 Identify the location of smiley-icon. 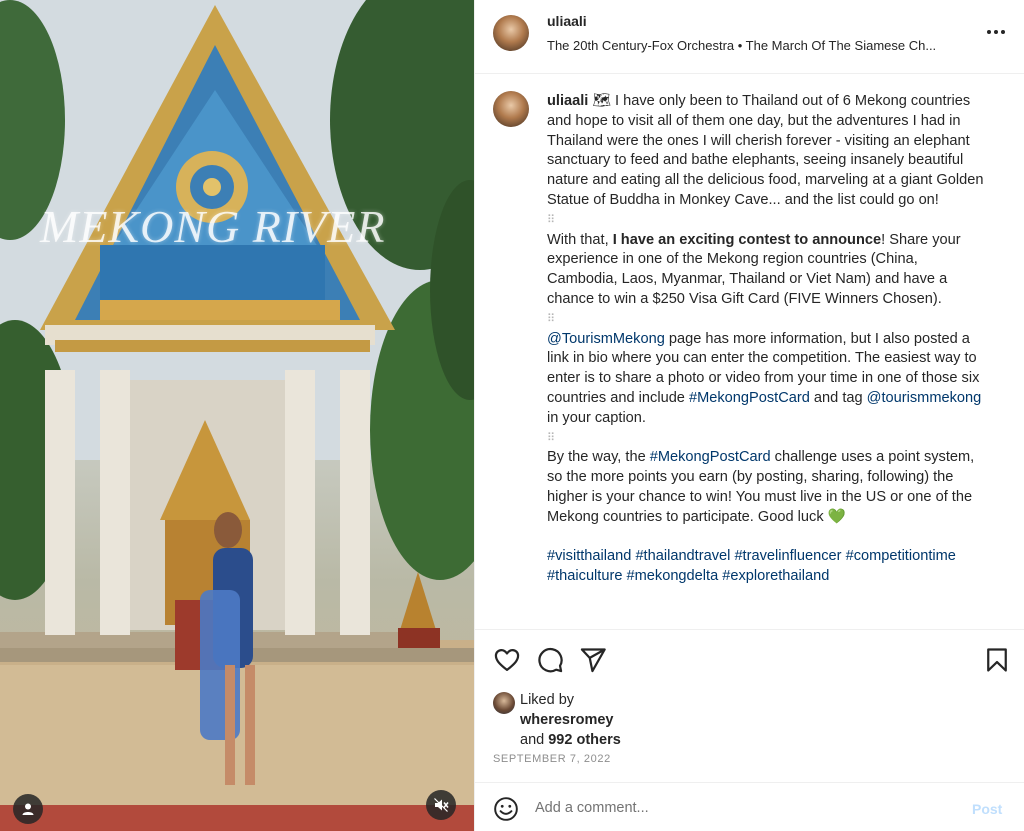
(506, 809).